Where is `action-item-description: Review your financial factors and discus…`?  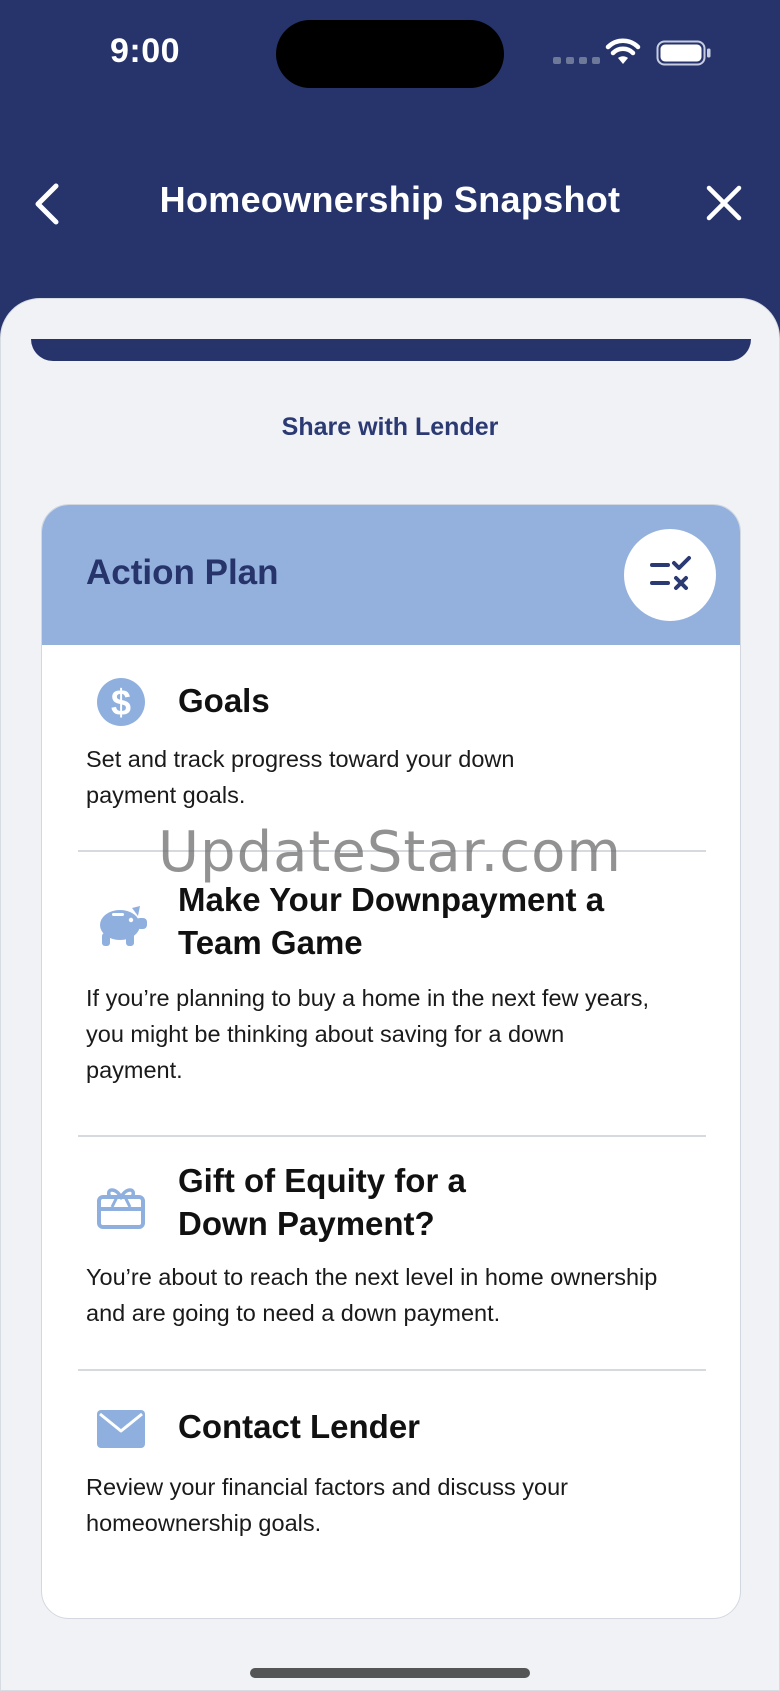 action-item-description: Review your financial factors and discus… is located at coordinates (327, 1505).